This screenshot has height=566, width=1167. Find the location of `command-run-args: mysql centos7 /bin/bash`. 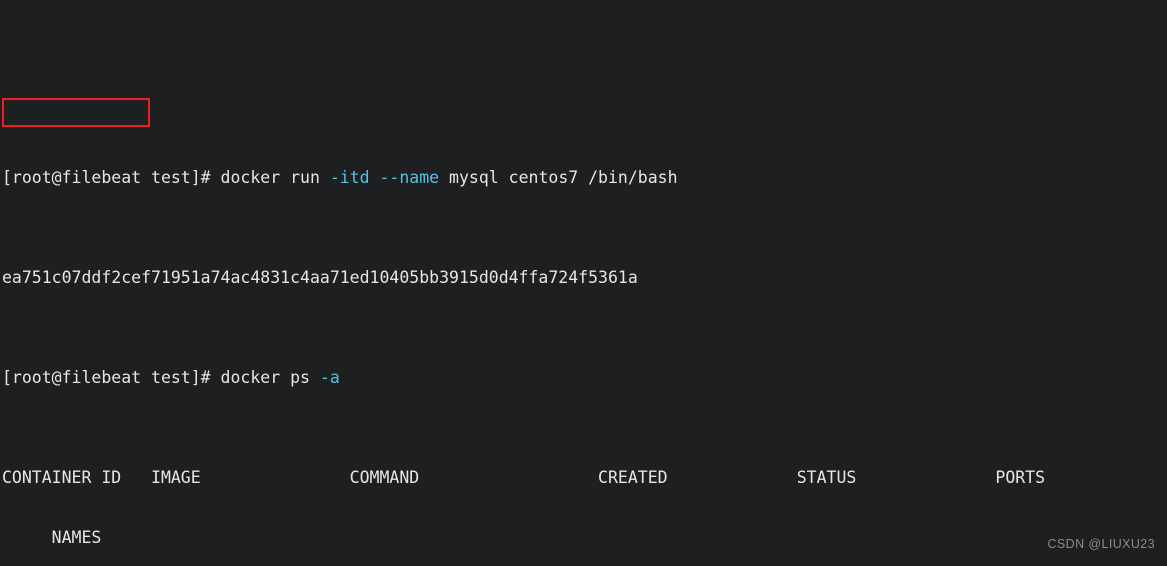

command-run-args: mysql centos7 /bin/bash is located at coordinates (563, 177).